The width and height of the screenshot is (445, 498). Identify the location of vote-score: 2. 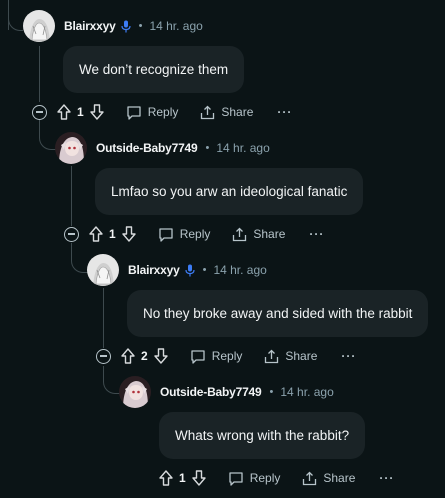
(144, 356).